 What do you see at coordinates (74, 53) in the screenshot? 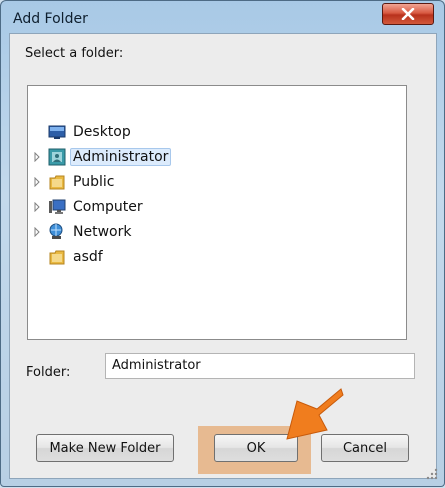
I see `select-folder-prompt: Select a folder:` at bounding box center [74, 53].